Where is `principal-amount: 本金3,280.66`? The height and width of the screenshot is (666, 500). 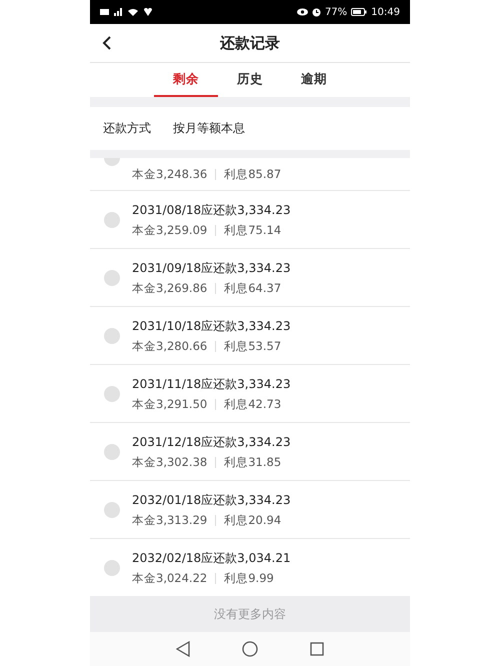 principal-amount: 本金3,280.66 is located at coordinates (170, 346).